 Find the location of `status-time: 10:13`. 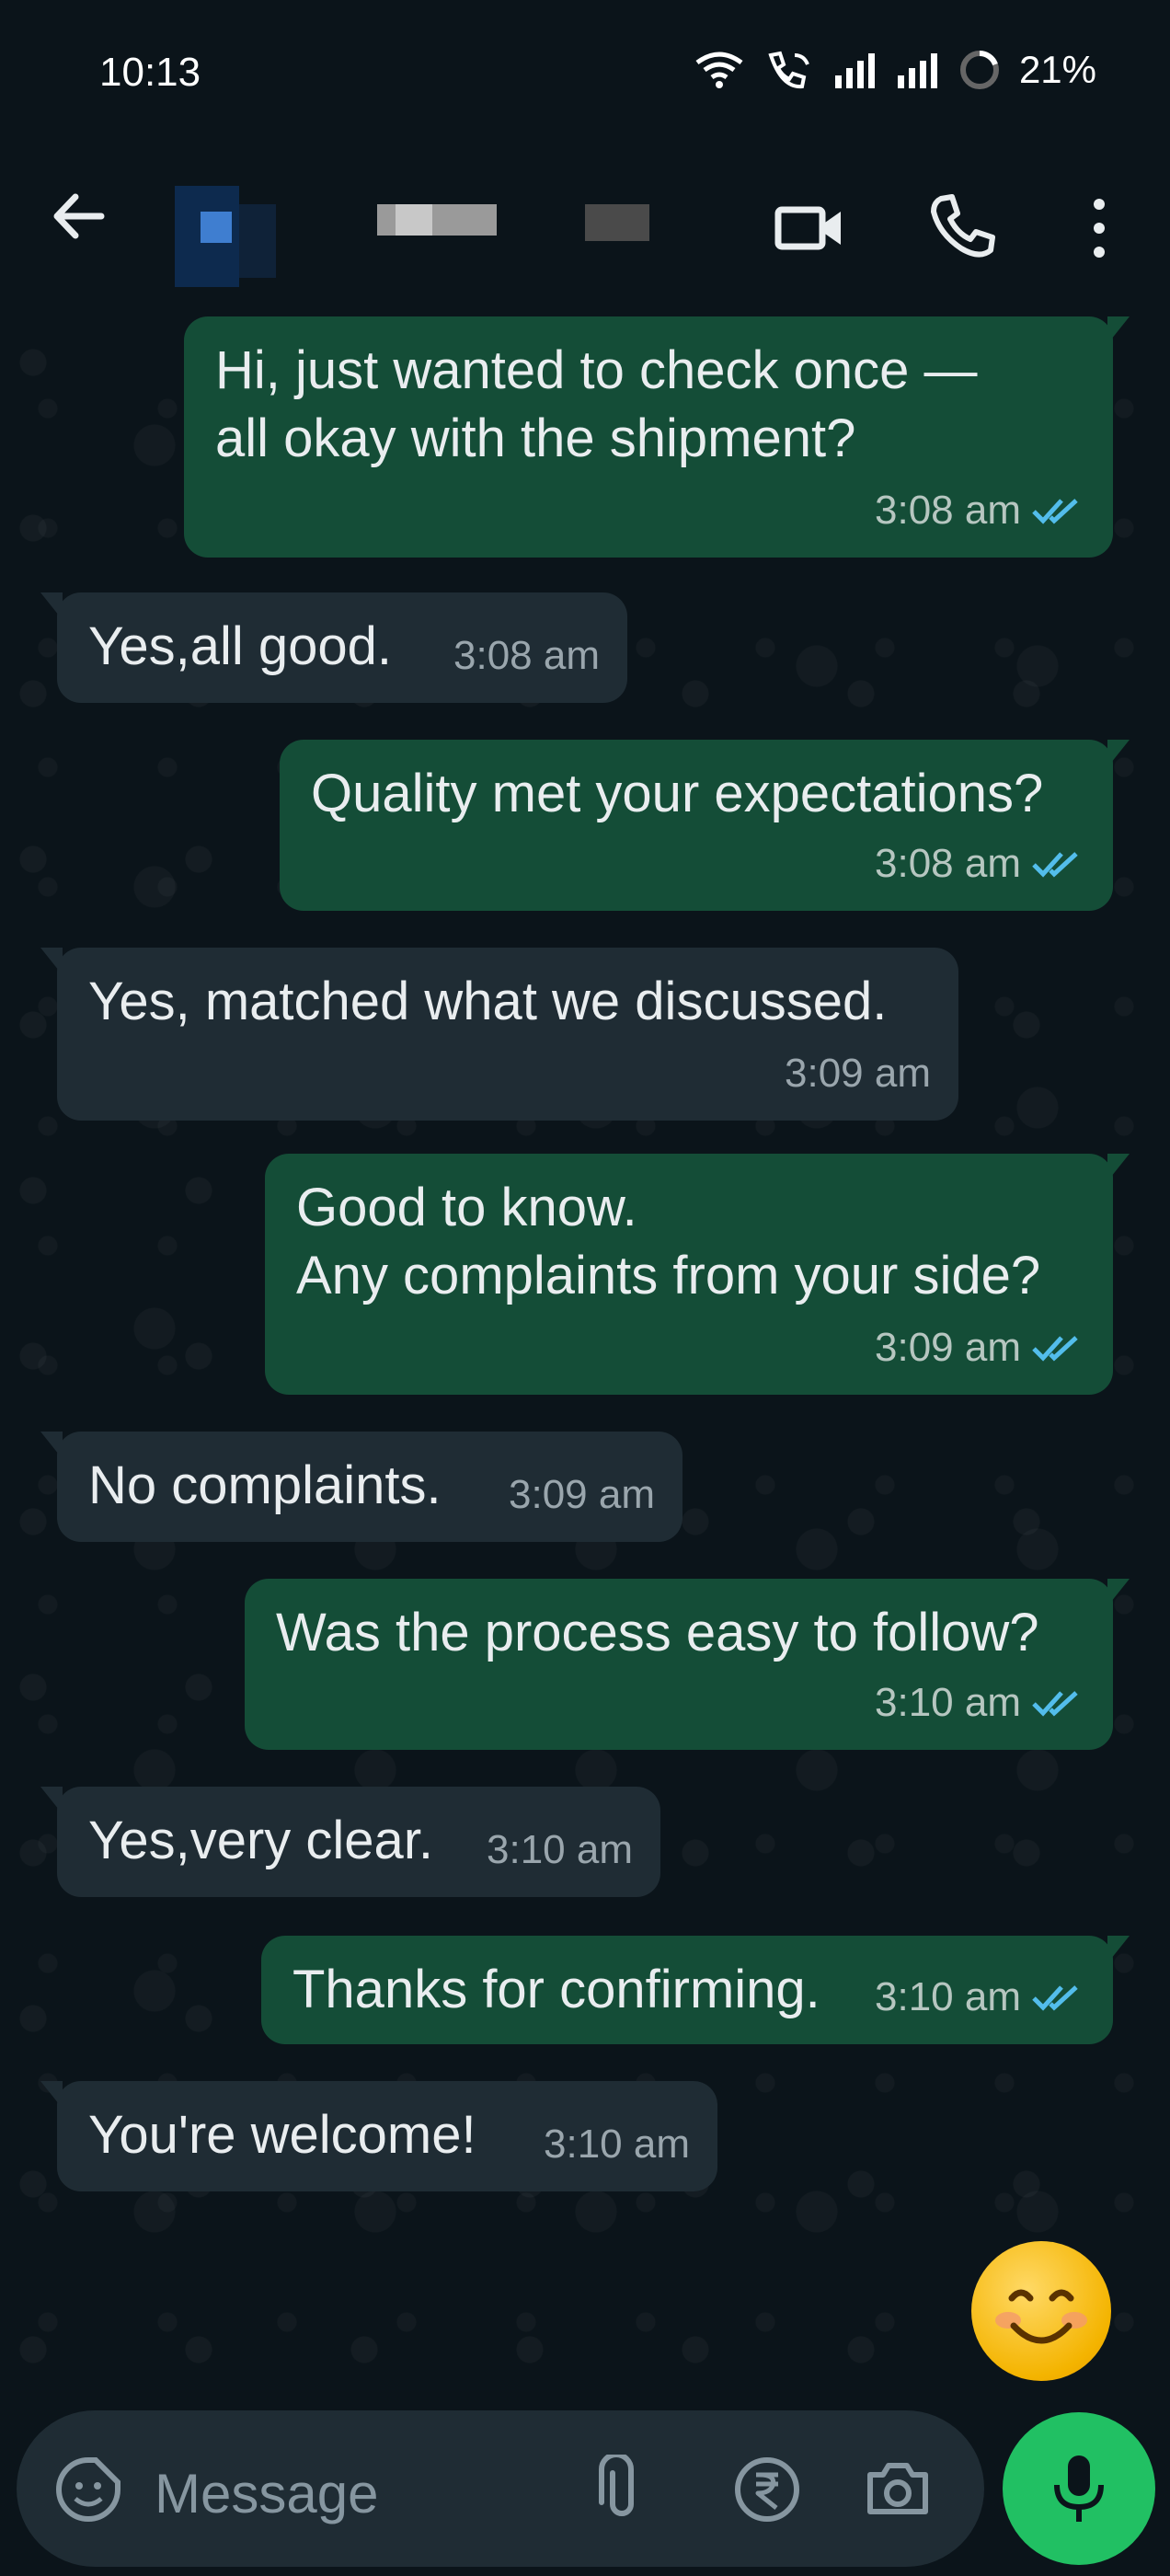

status-time: 10:13 is located at coordinates (150, 72).